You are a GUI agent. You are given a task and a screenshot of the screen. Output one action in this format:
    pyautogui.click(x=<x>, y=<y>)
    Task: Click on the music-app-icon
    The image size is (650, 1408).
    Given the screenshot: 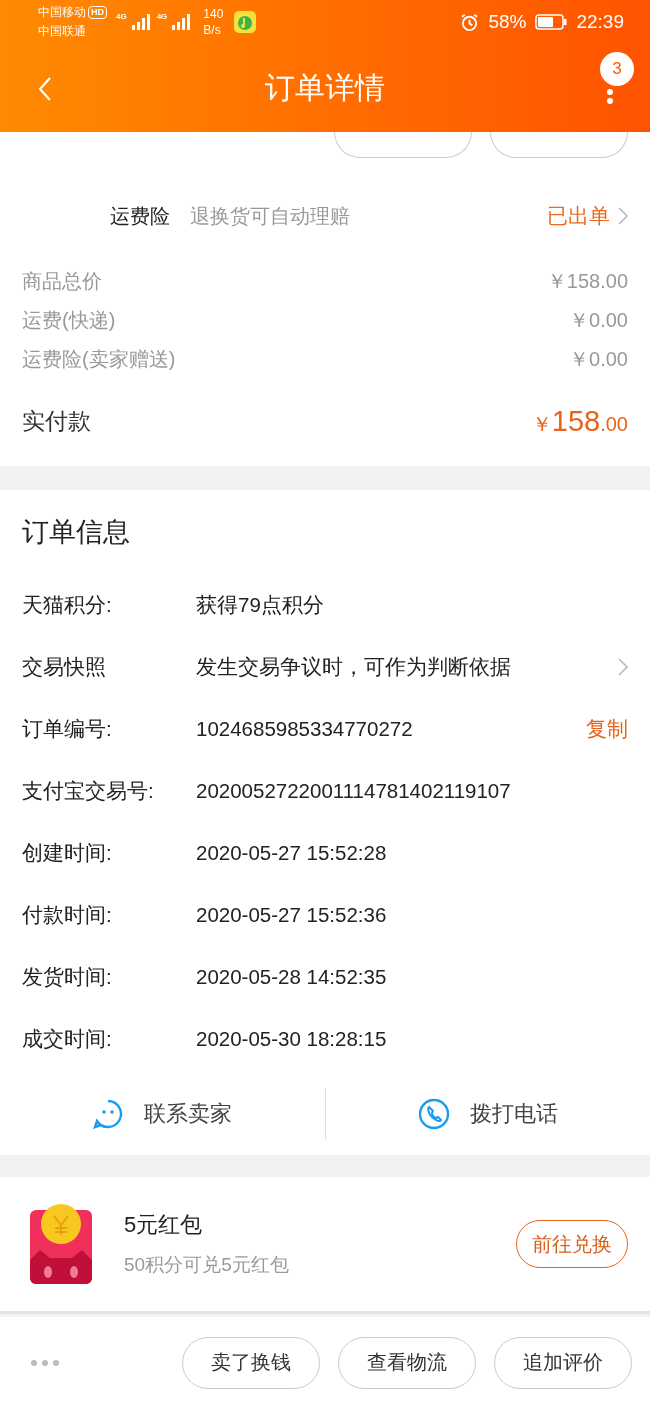 What is the action you would take?
    pyautogui.click(x=245, y=22)
    